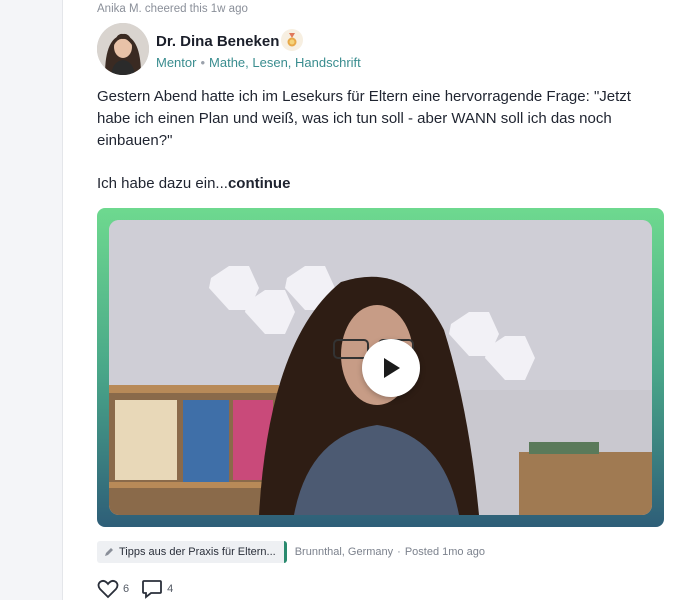 Image resolution: width=688 pixels, height=600 pixels. I want to click on author-role: Mentor, so click(176, 62).